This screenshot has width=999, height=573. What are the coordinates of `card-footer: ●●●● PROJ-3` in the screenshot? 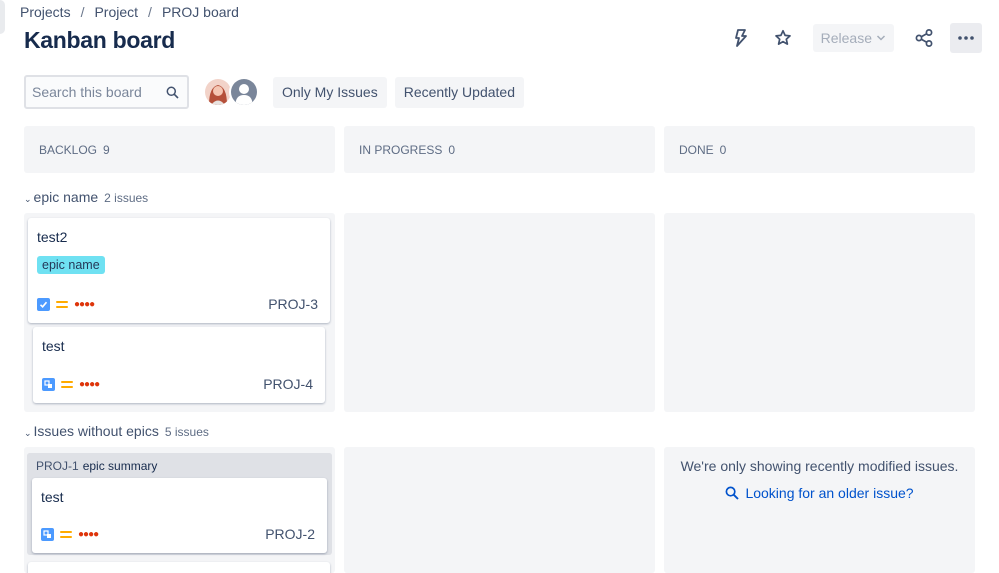 It's located at (177, 304).